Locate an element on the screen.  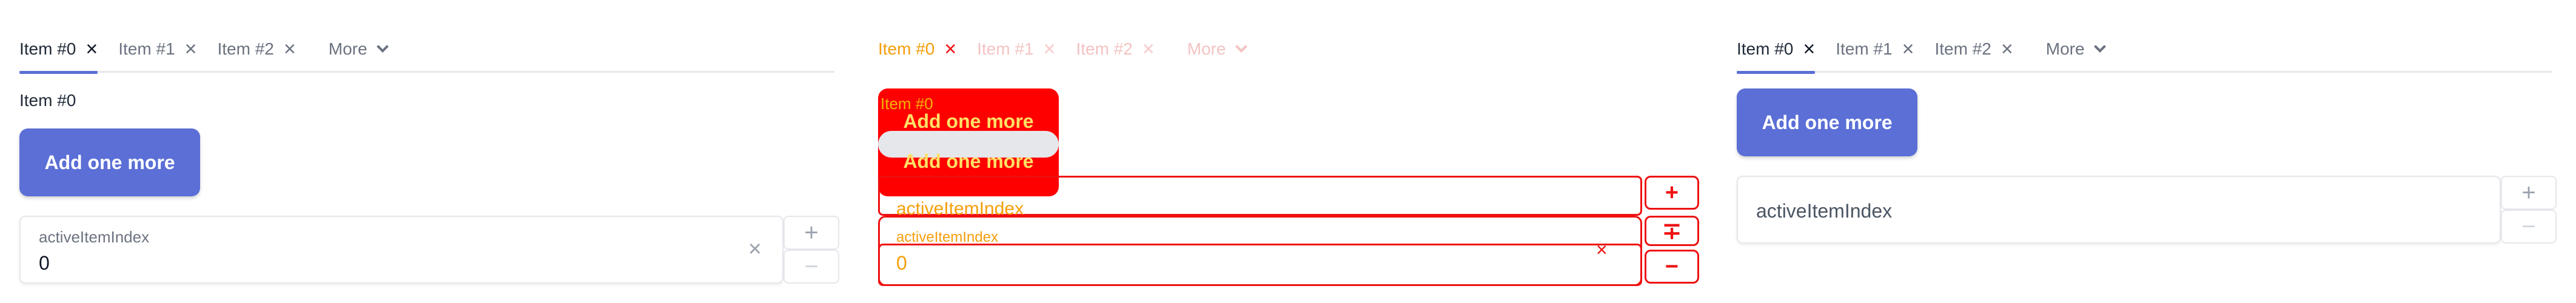
field-value: 0 is located at coordinates (44, 263).